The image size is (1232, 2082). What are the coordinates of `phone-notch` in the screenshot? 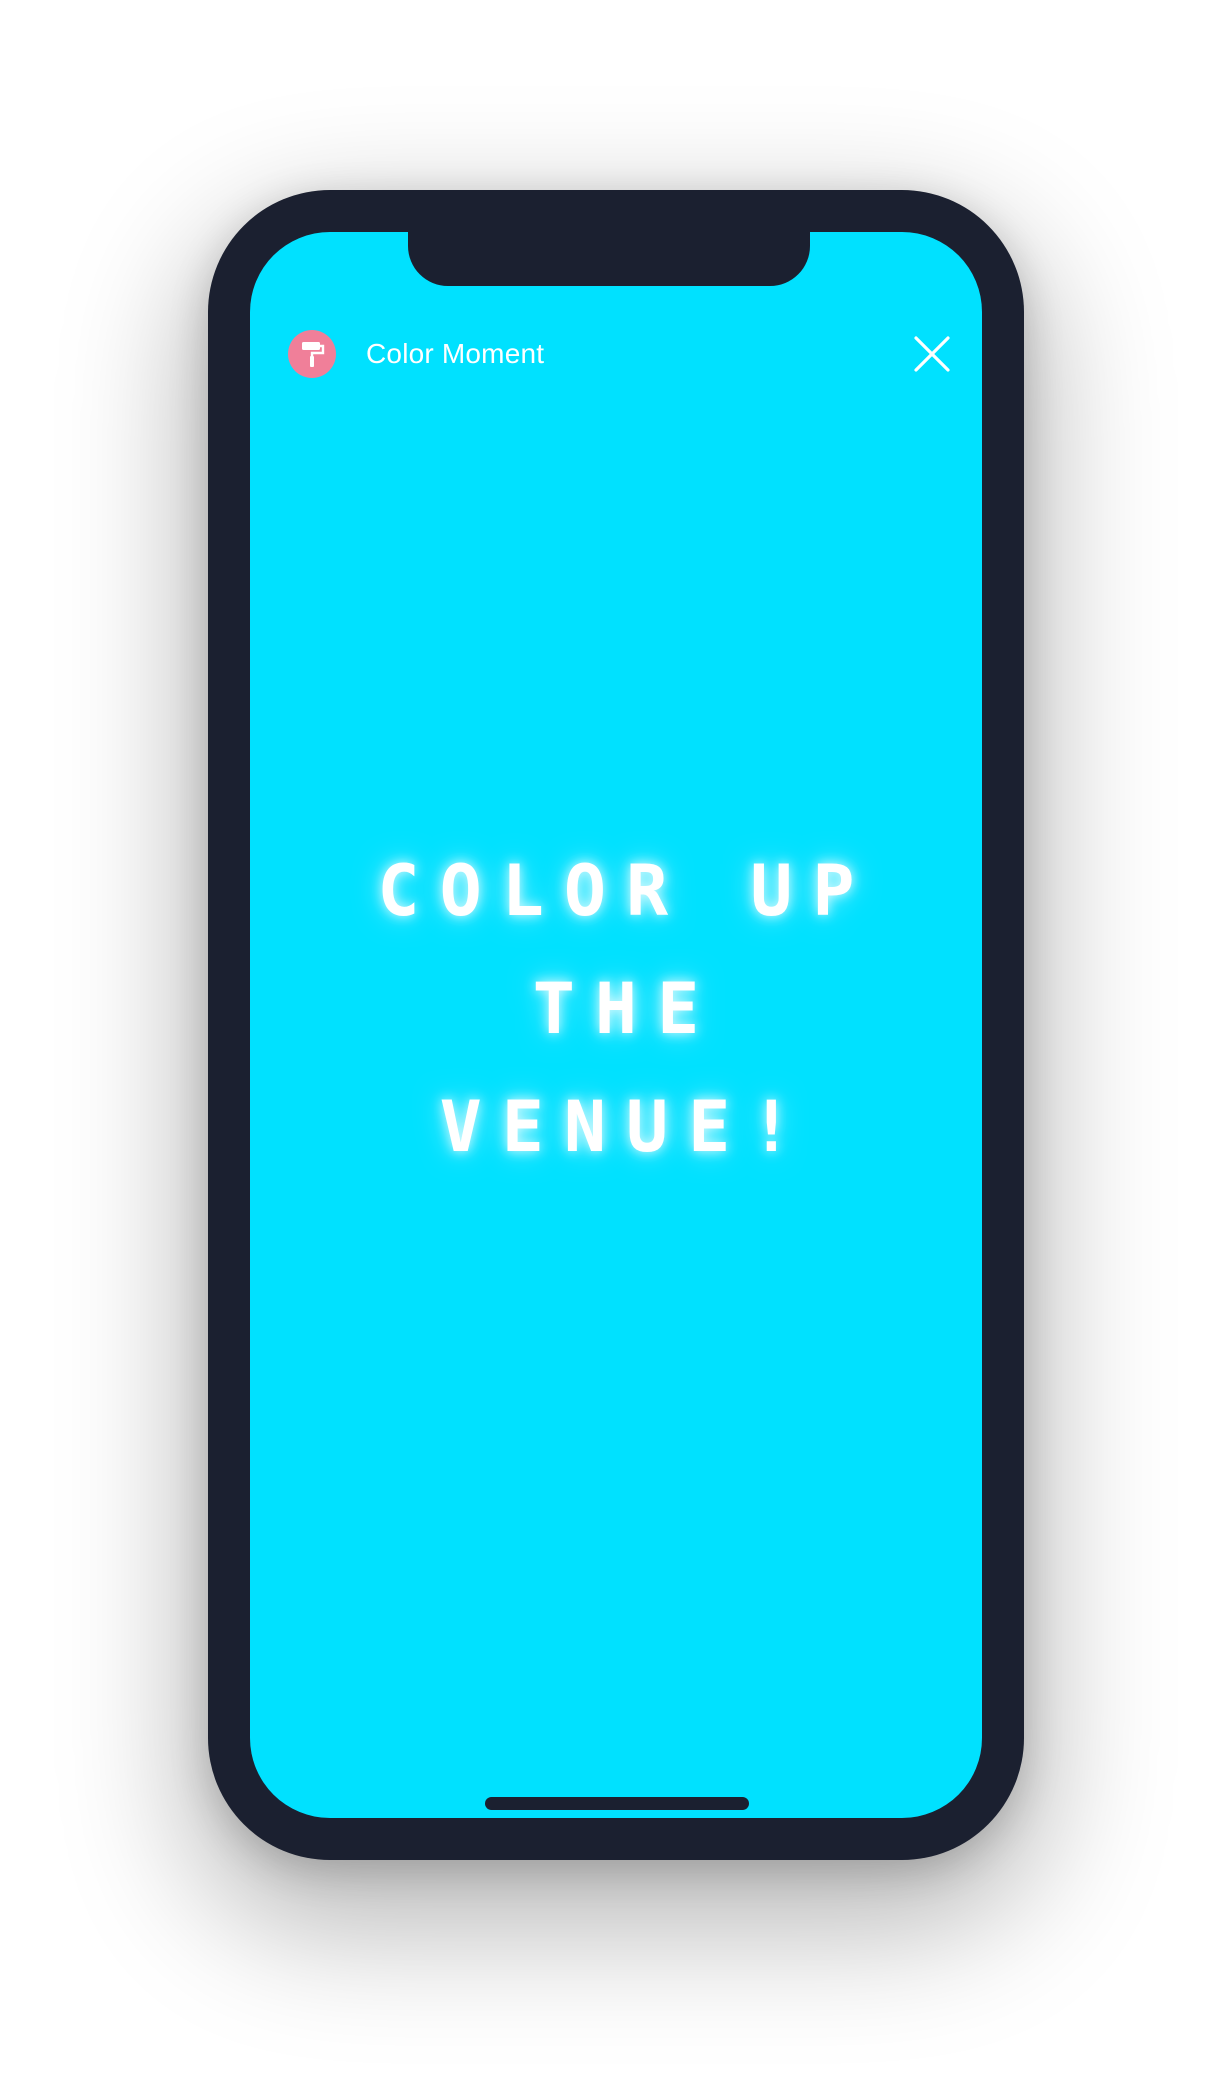 It's located at (609, 259).